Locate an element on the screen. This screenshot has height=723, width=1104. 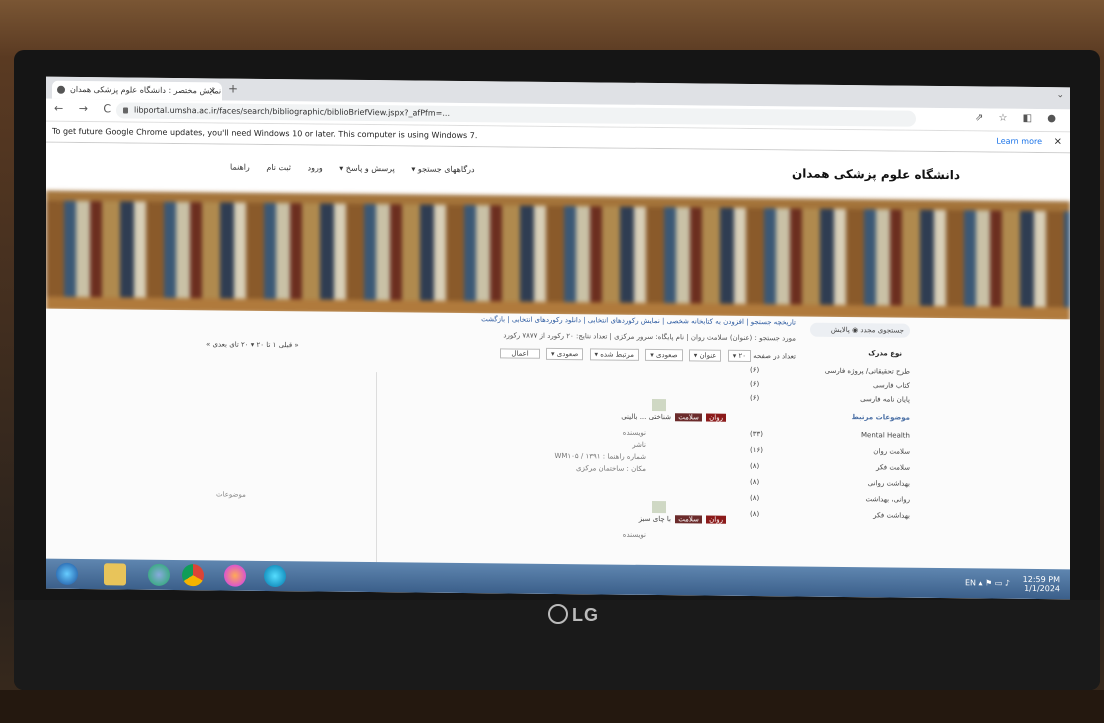
related-item: Mental Health (۳۳) is located at coordinates (830, 435).